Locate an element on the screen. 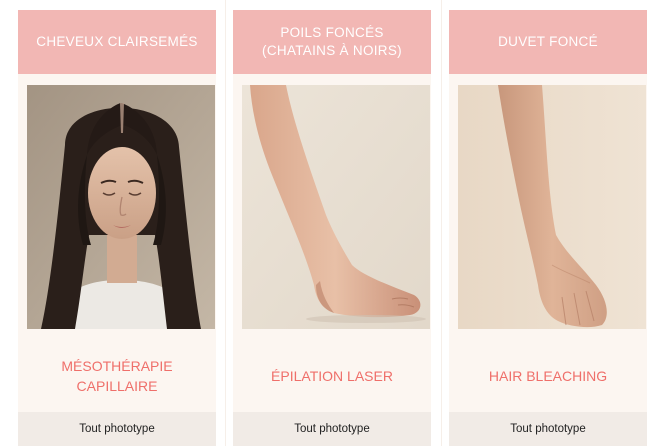 This screenshot has height=446, width=650. column-header: CHEVEUX CLAIRSEMÉS is located at coordinates (117, 42).